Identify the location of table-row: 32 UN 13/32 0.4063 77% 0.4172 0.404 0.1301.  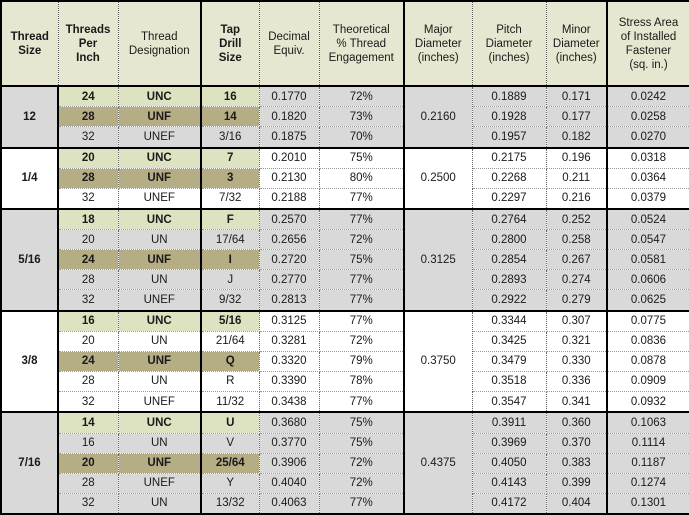
(345, 503).